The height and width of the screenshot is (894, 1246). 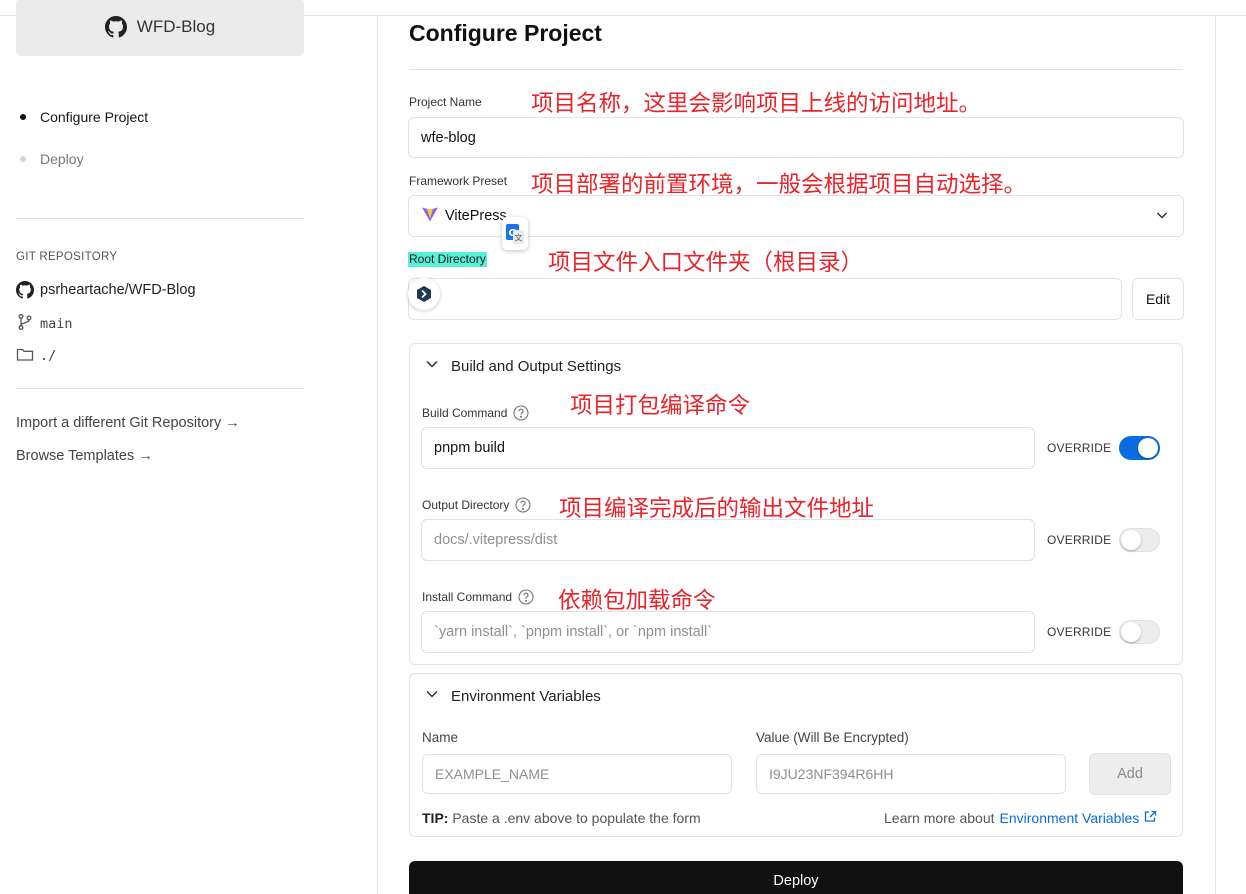 I want to click on env-add-button: Add, so click(x=1130, y=774).